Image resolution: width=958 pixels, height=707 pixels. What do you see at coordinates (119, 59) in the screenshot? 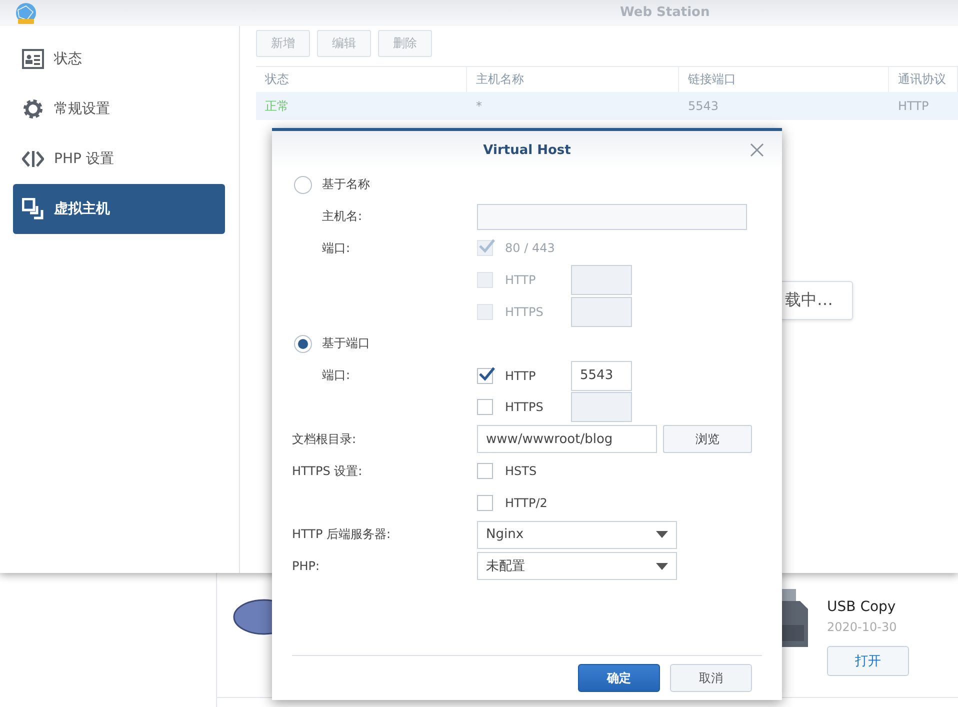
I see `sidebar-item: 状态` at bounding box center [119, 59].